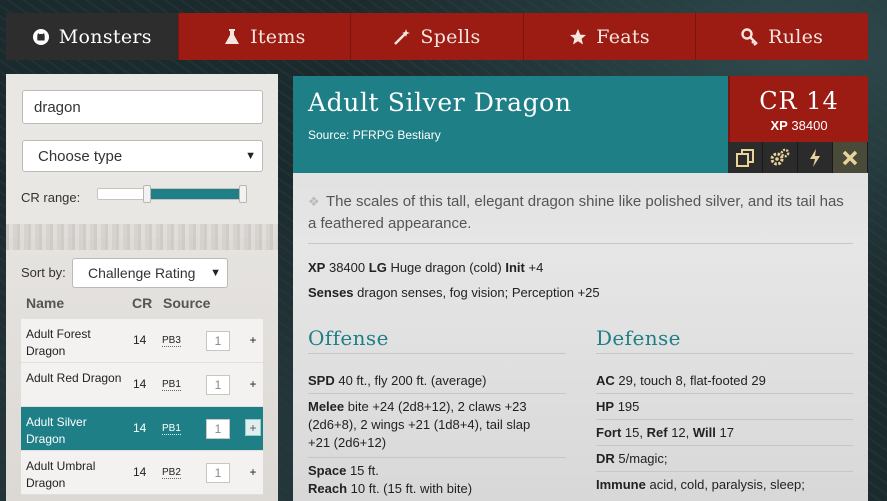 The width and height of the screenshot is (887, 501). Describe the element at coordinates (150, 273) in the screenshot. I see `sort-select: Challenge Rating ▼` at that location.